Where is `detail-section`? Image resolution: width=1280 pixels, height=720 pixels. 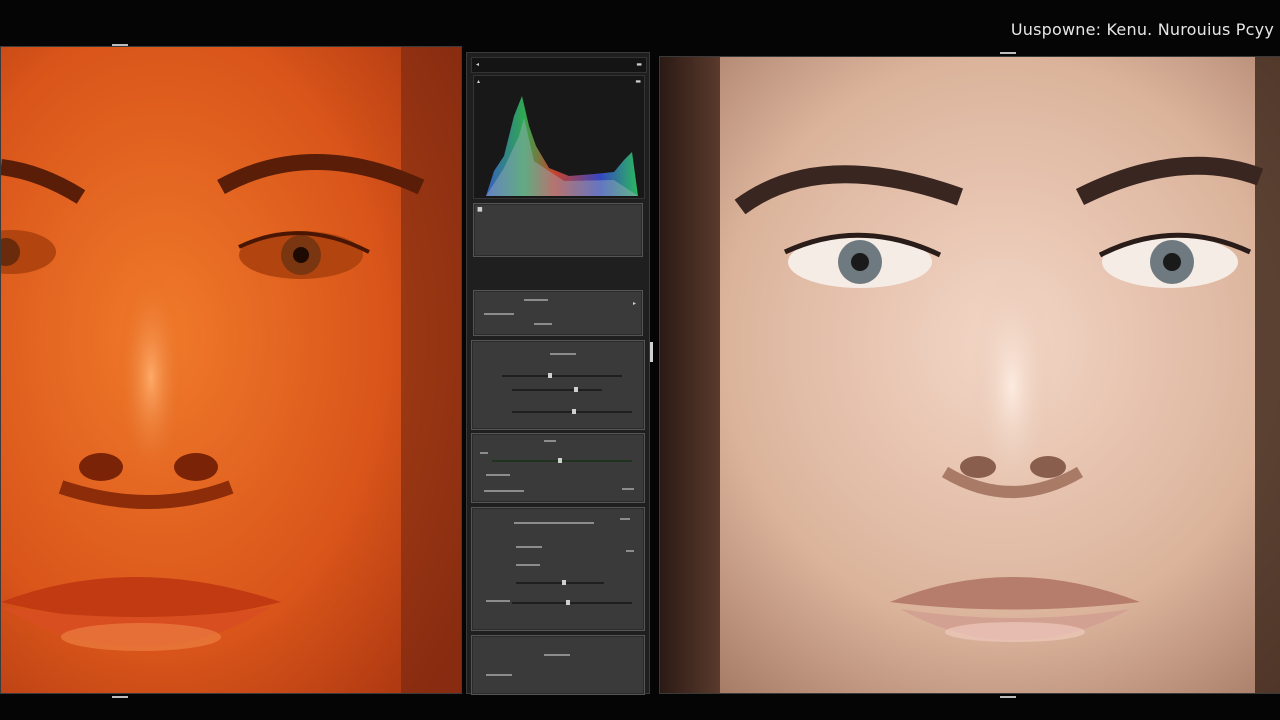
detail-section is located at coordinates (558, 569).